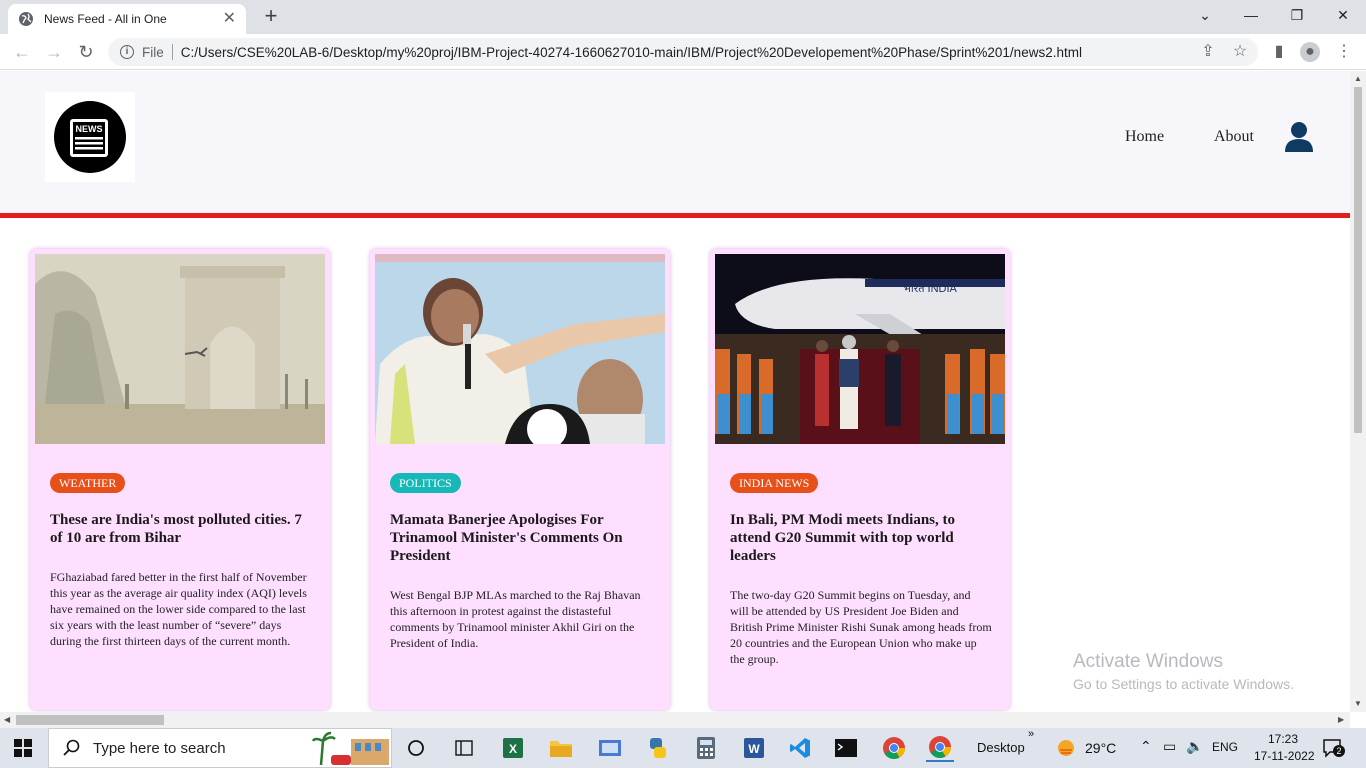 Image resolution: width=1366 pixels, height=768 pixels. I want to click on site-logo: NEWS, so click(90, 137).